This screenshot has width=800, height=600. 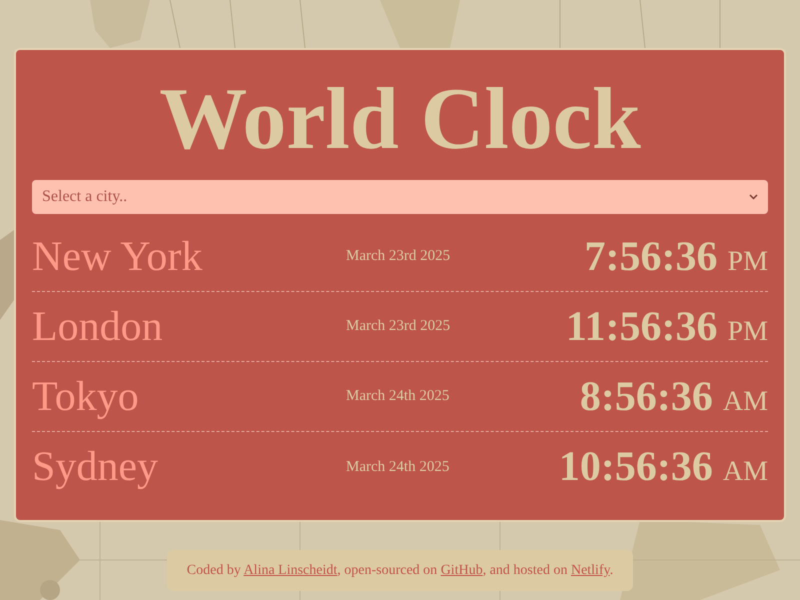 What do you see at coordinates (400, 120) in the screenshot?
I see `app-title: World Clock` at bounding box center [400, 120].